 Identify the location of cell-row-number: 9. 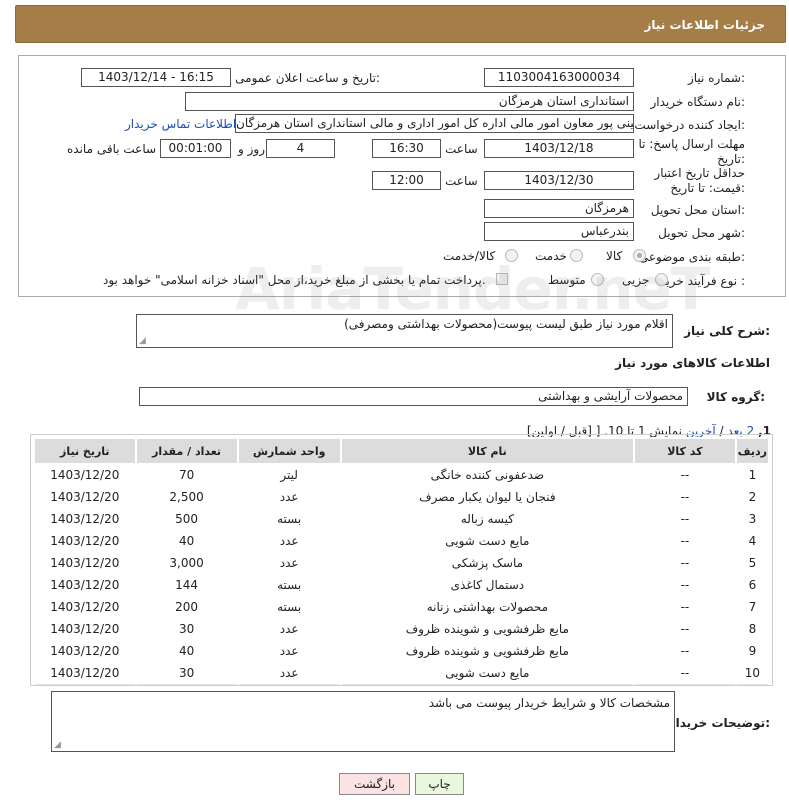
(752, 651).